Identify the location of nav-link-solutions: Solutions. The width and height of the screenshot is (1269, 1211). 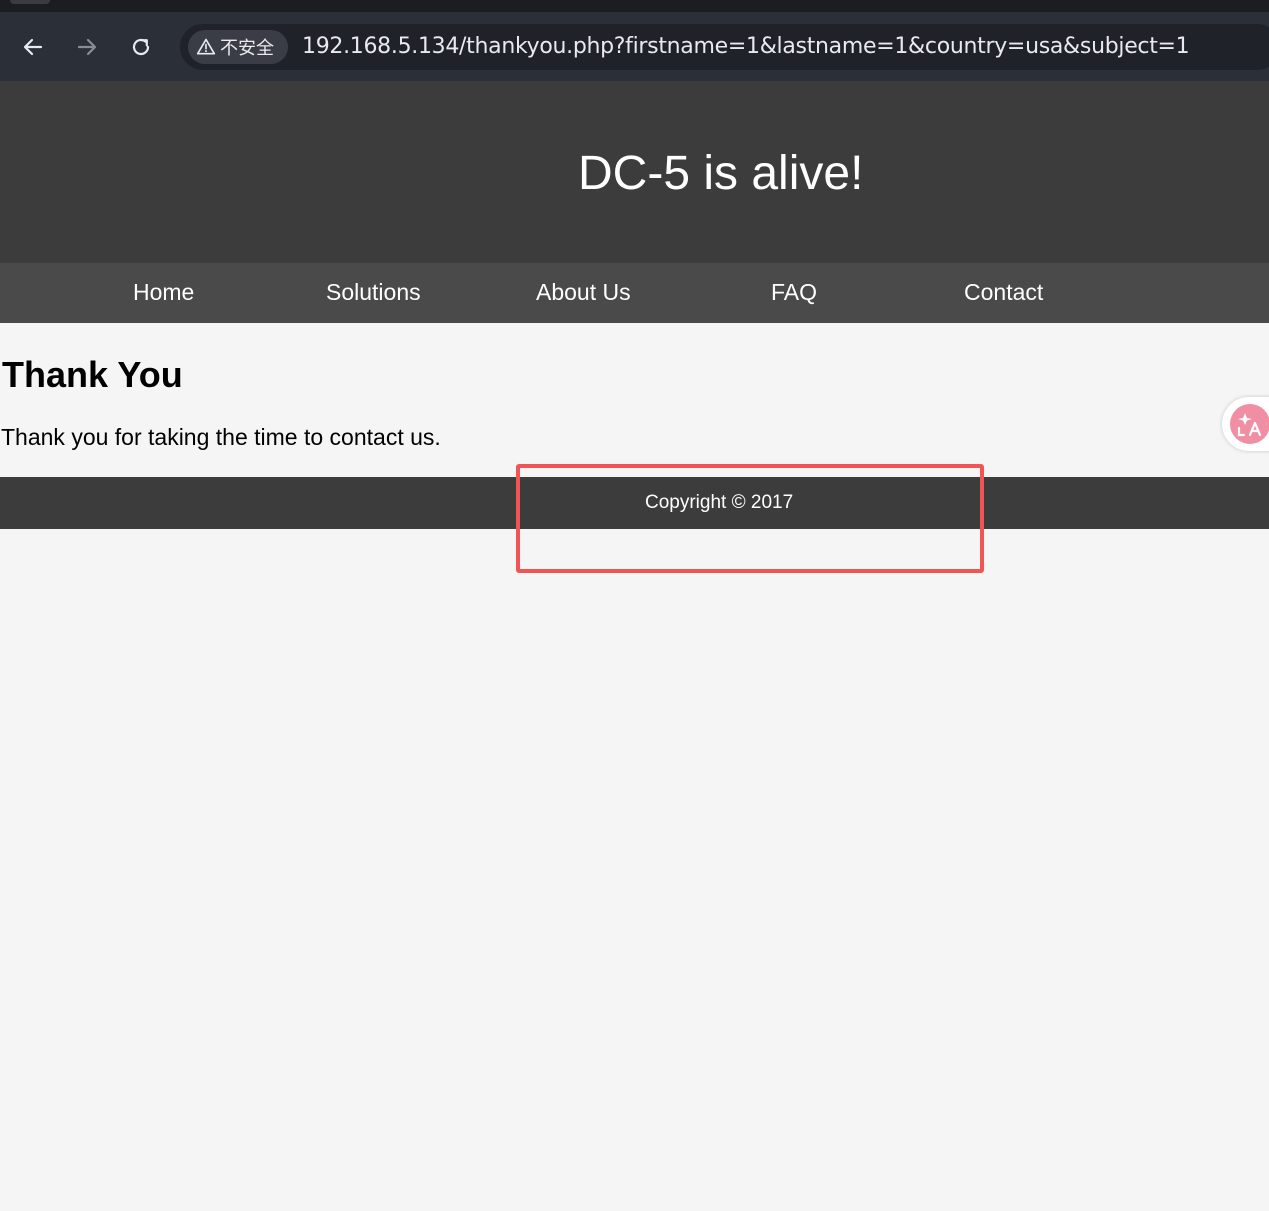
(373, 292).